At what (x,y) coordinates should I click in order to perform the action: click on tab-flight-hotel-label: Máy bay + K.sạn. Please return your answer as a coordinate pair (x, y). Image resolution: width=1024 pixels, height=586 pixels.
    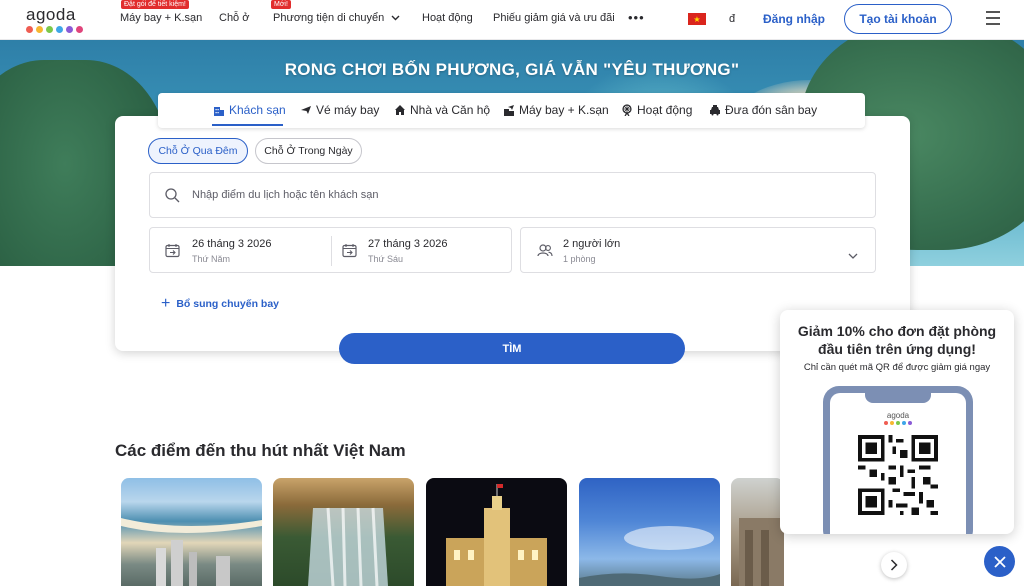
    Looking at the image, I should click on (564, 110).